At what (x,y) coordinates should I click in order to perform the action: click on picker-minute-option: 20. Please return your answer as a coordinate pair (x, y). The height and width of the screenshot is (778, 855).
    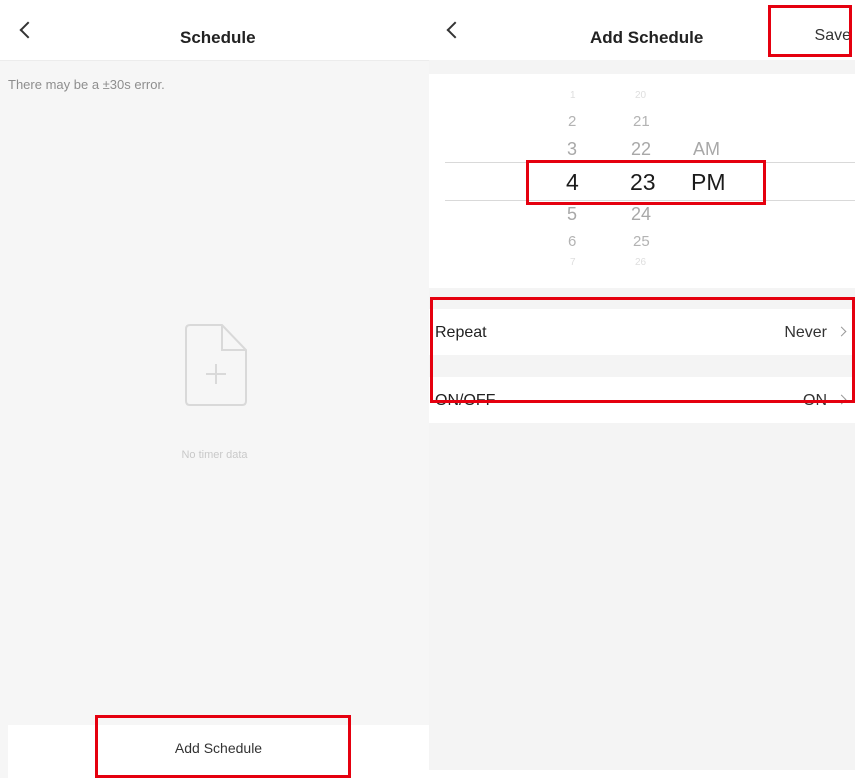
    Looking at the image, I should click on (640, 95).